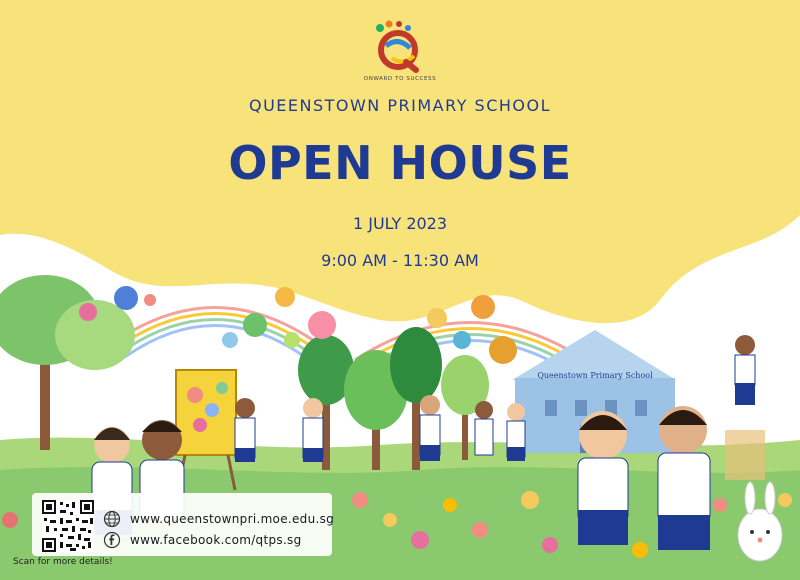 This screenshot has width=800, height=580. Describe the element at coordinates (63, 562) in the screenshot. I see `scan-note: Scan for more details!` at that location.